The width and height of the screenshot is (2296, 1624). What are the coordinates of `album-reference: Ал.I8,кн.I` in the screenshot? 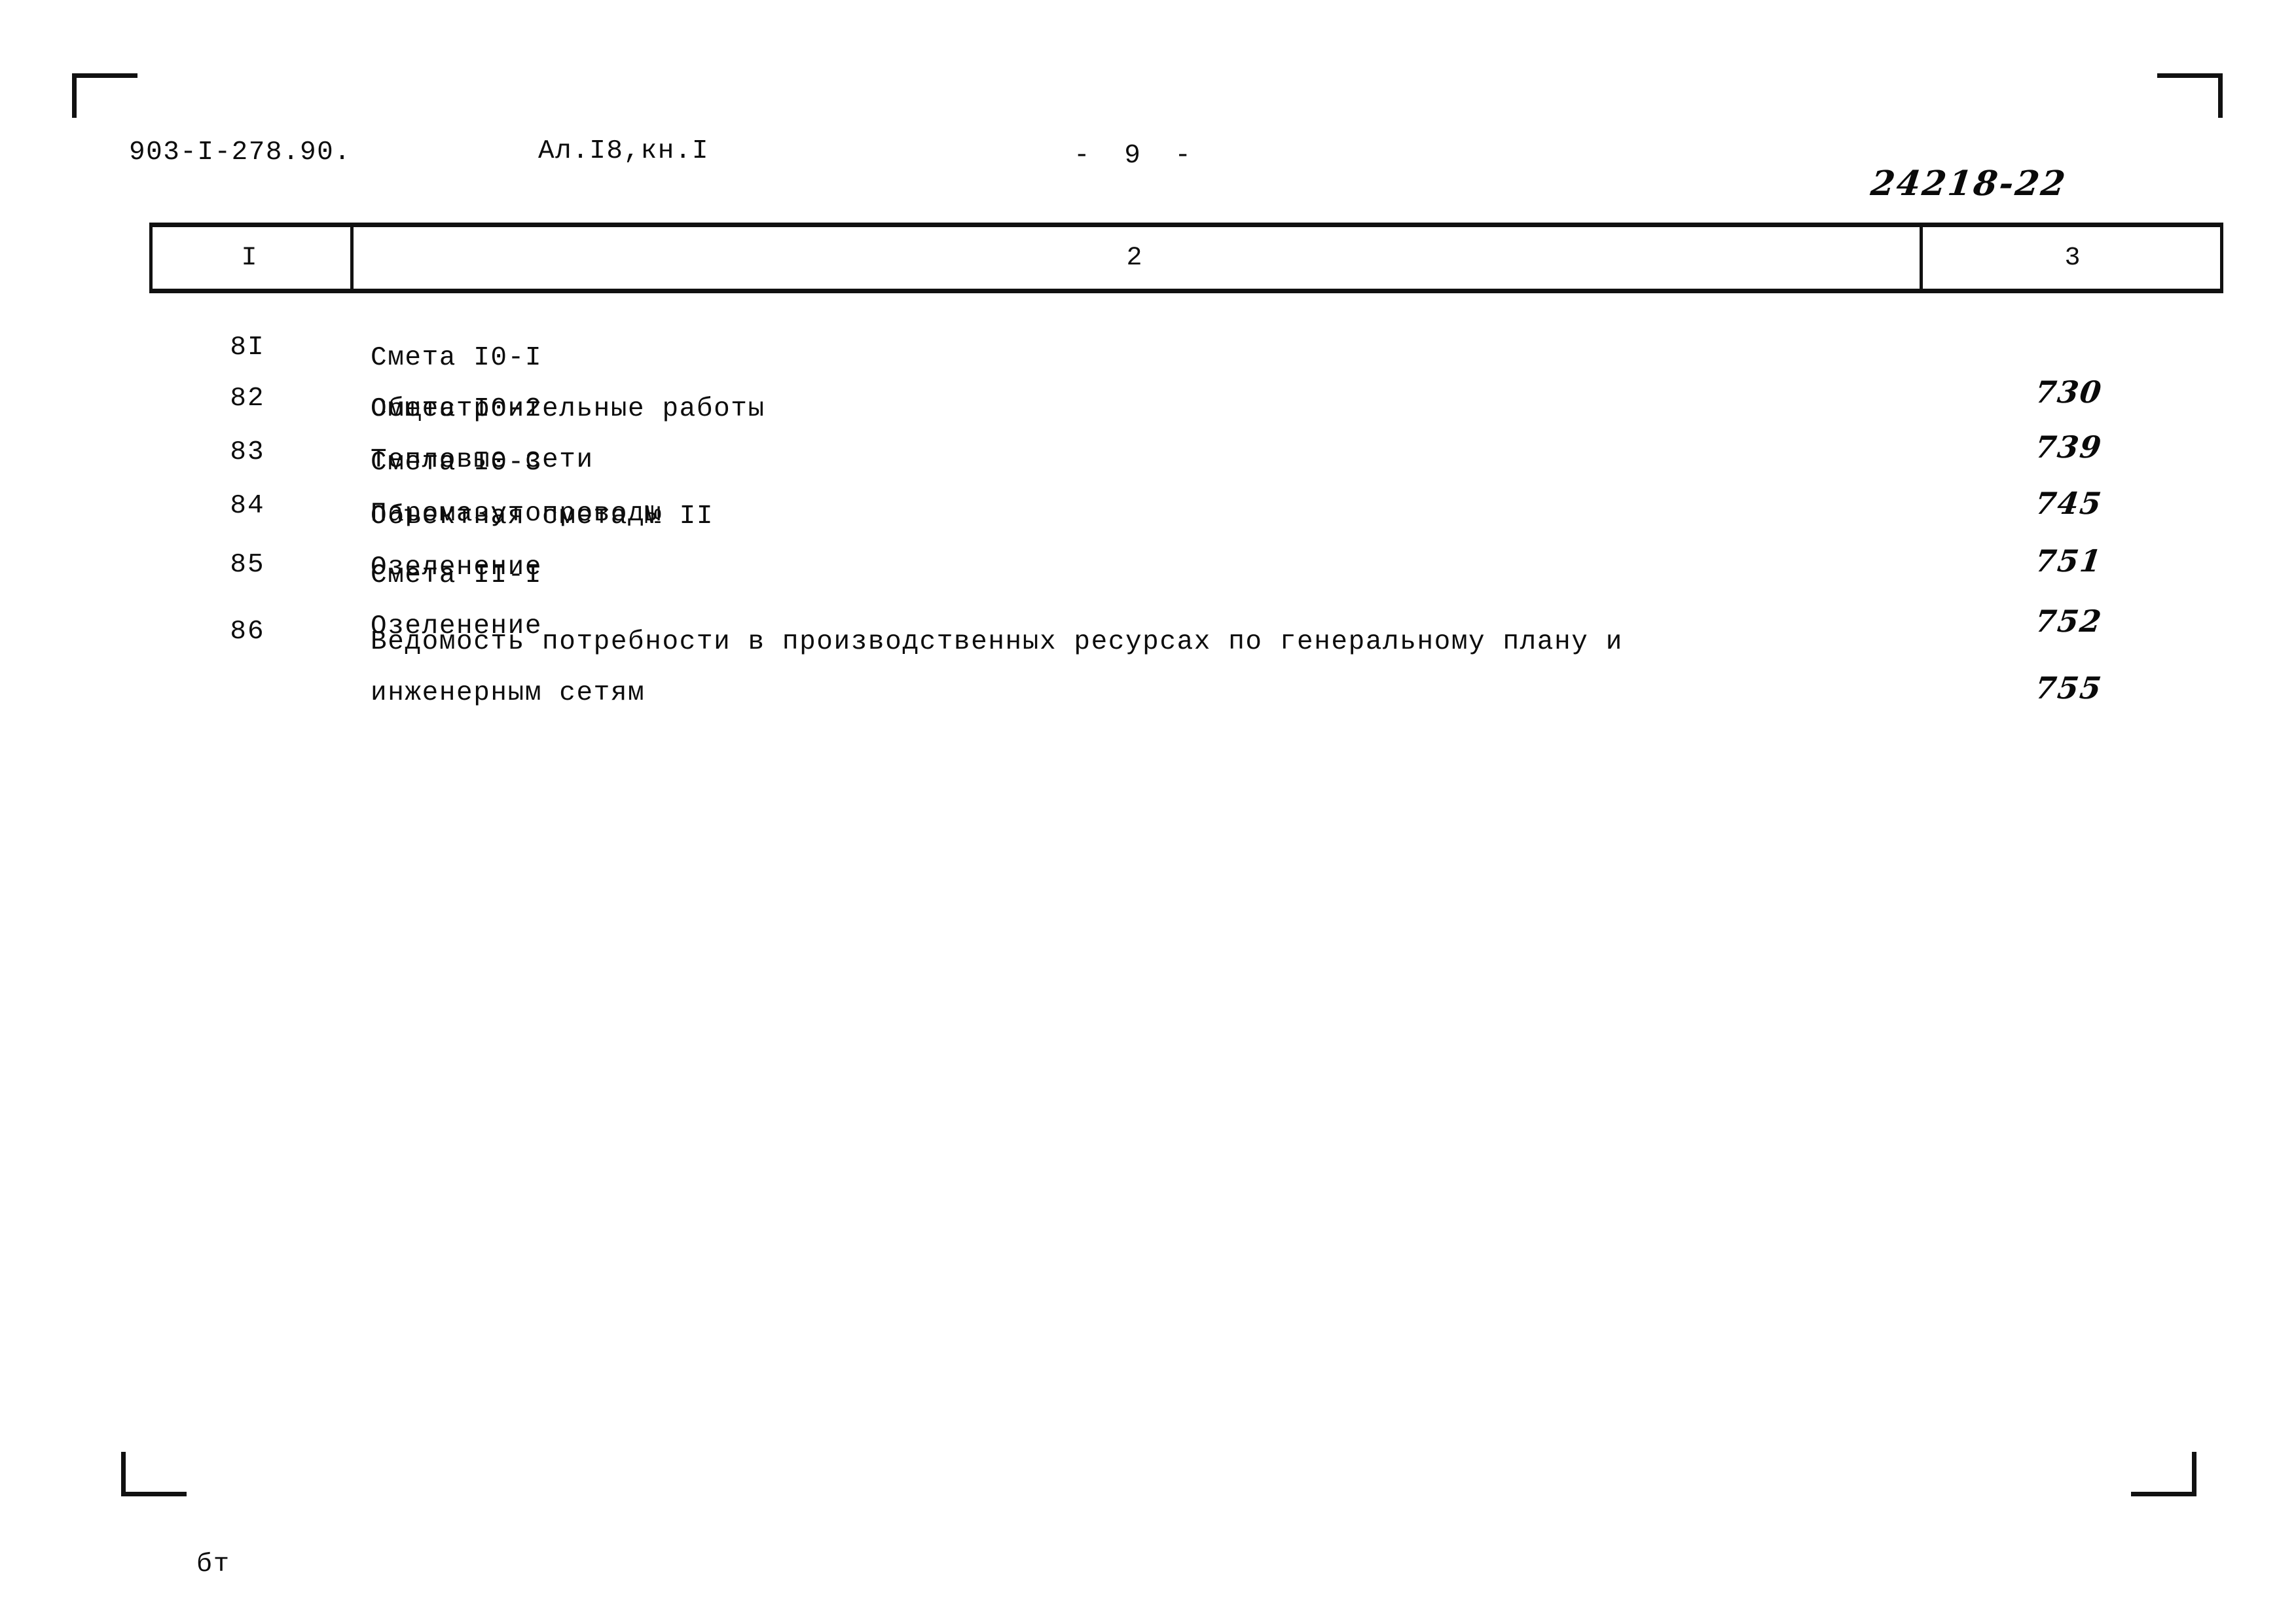 It's located at (624, 151).